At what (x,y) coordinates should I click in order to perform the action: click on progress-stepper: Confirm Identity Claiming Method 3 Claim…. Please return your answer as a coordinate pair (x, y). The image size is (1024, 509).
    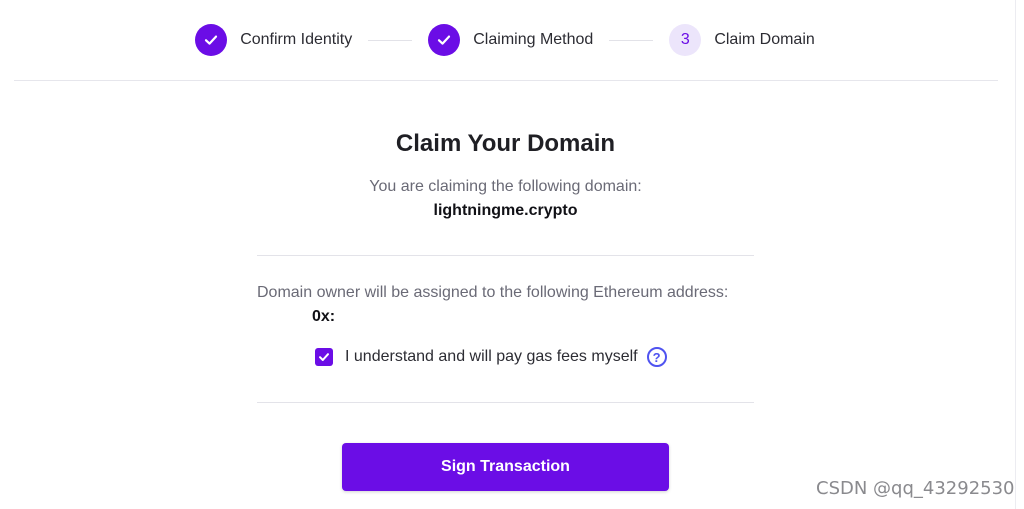
    Looking at the image, I should click on (505, 40).